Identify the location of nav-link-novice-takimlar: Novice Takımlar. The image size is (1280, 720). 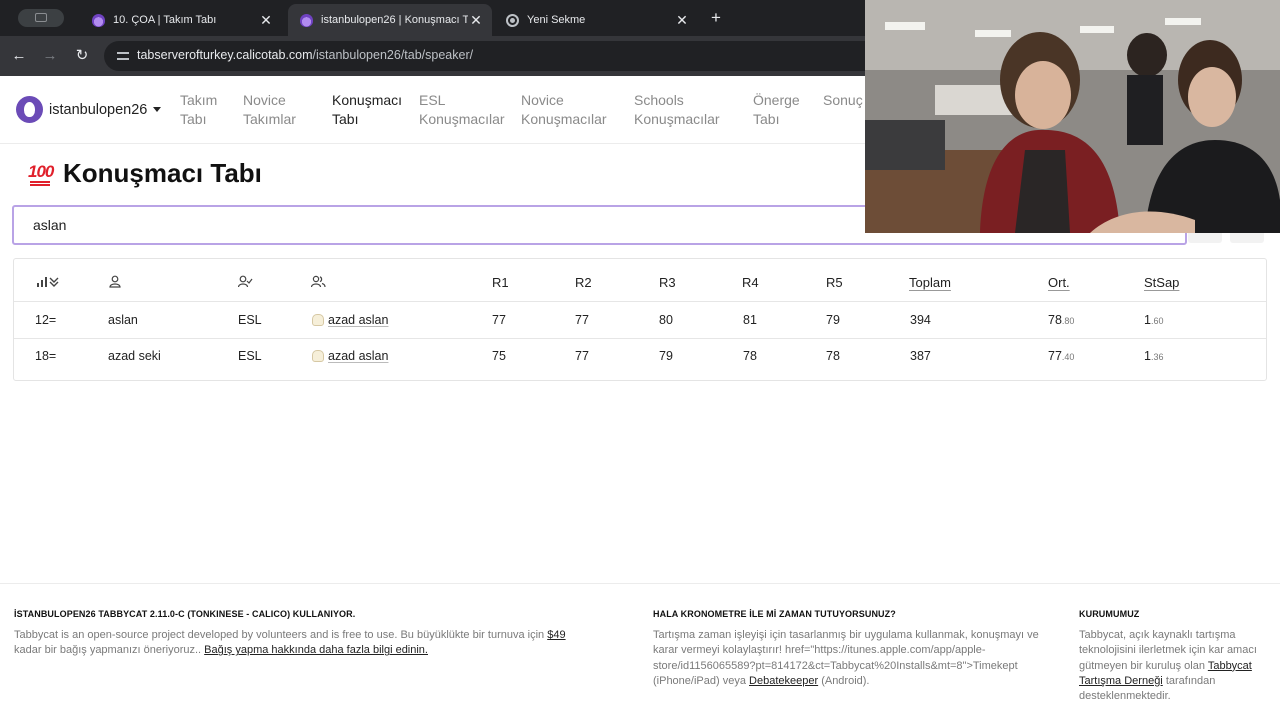
(269, 110).